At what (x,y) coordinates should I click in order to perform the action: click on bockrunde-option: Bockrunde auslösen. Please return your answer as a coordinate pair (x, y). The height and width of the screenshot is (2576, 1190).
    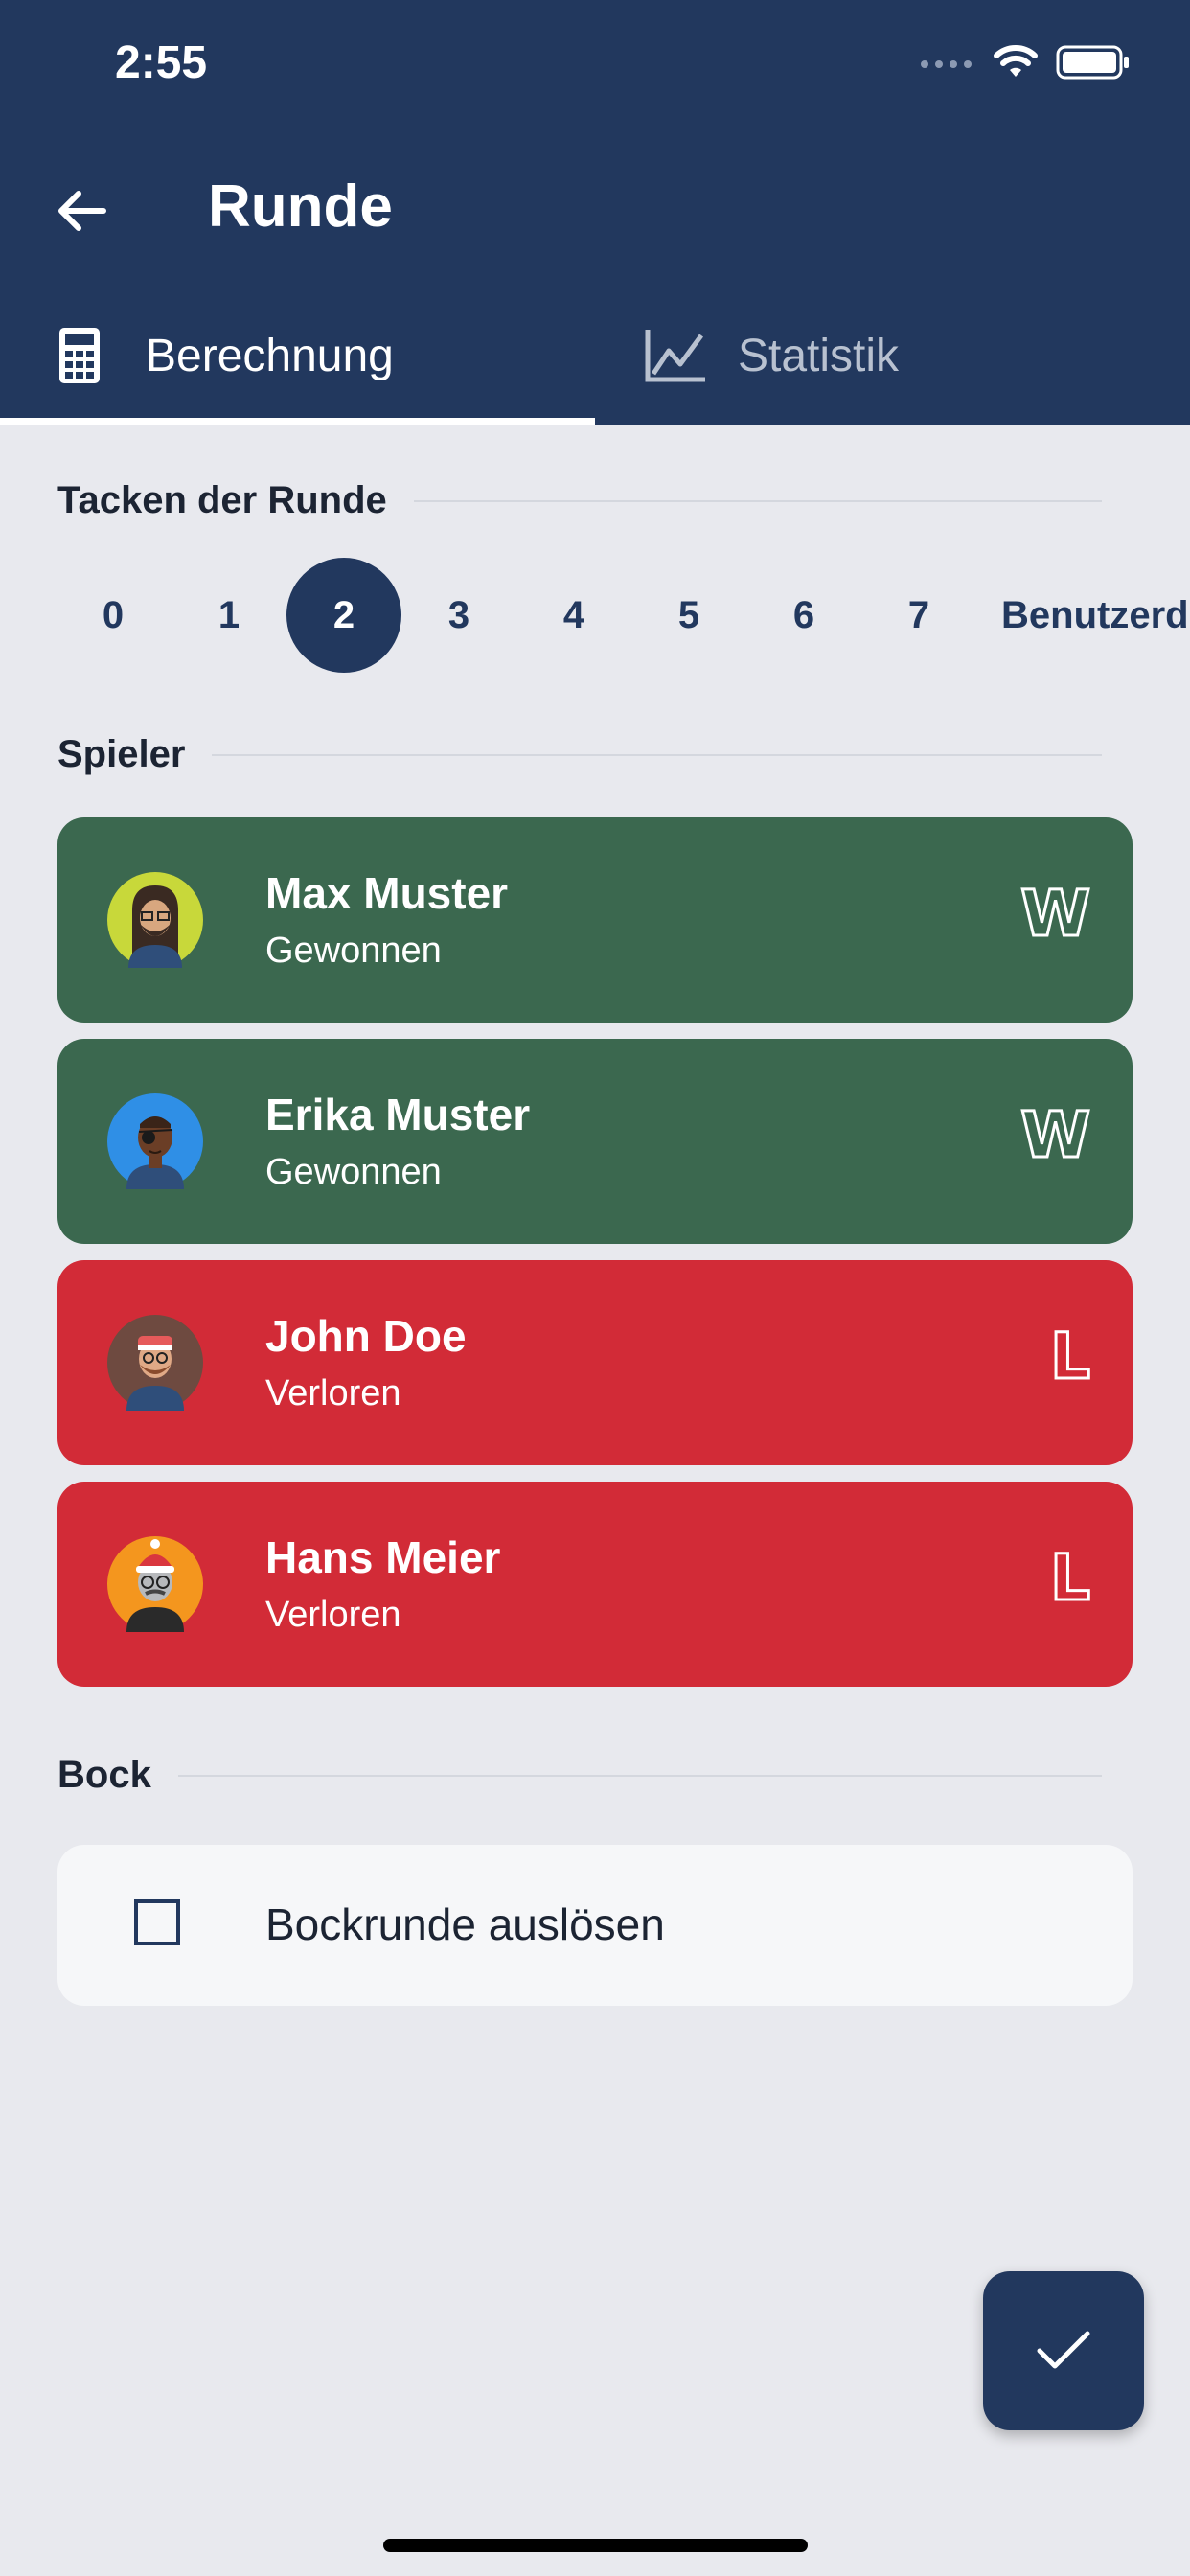
    Looking at the image, I should click on (595, 1925).